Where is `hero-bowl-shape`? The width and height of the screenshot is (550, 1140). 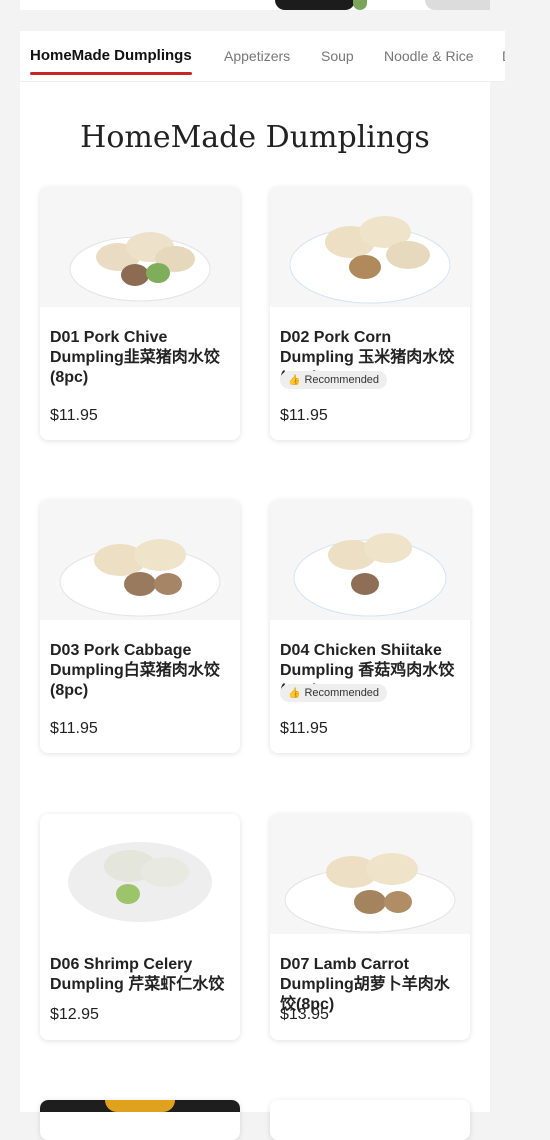 hero-bowl-shape is located at coordinates (315, 5).